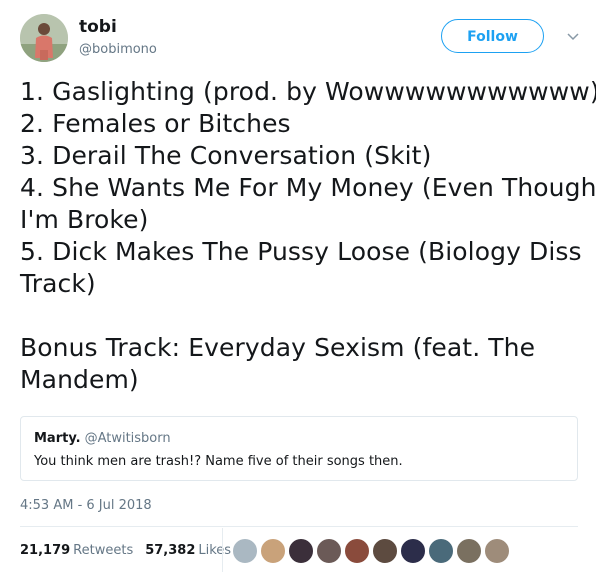 This screenshot has width=596, height=572. What do you see at coordinates (215, 550) in the screenshot?
I see `likes-label: Likes` at bounding box center [215, 550].